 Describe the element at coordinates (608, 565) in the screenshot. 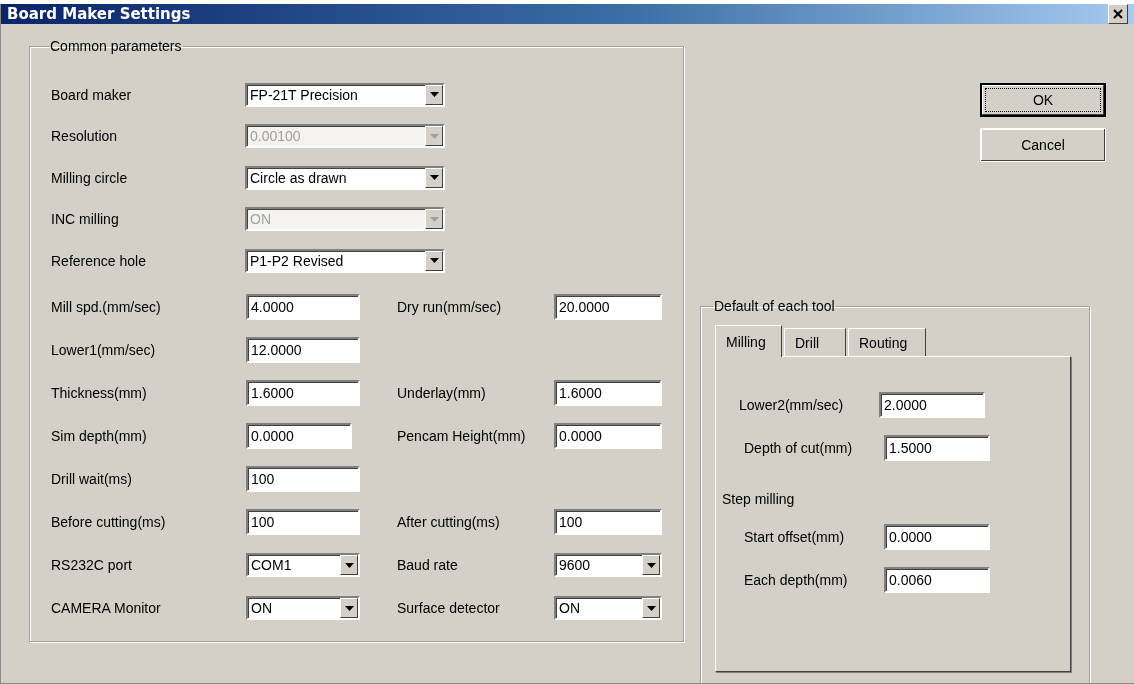

I see `dropdown: 9600` at that location.